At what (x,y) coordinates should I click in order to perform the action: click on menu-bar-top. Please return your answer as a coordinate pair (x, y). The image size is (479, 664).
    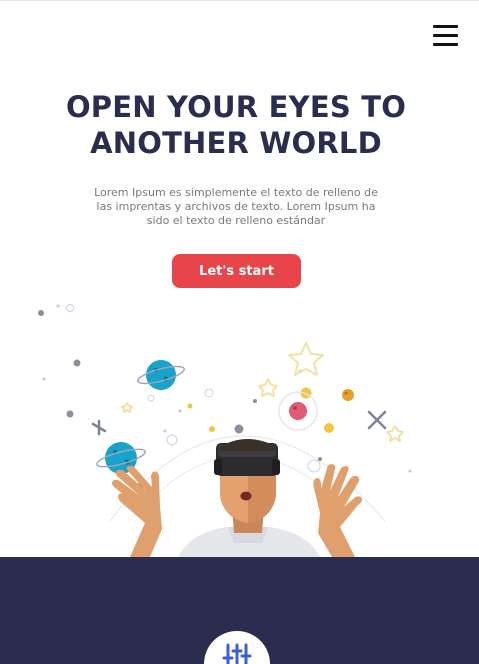
    Looking at the image, I should click on (445, 26).